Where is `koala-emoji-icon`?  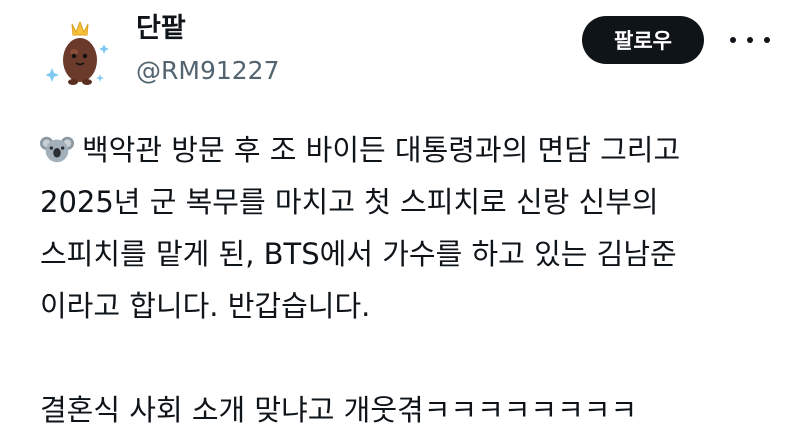 koala-emoji-icon is located at coordinates (57, 149).